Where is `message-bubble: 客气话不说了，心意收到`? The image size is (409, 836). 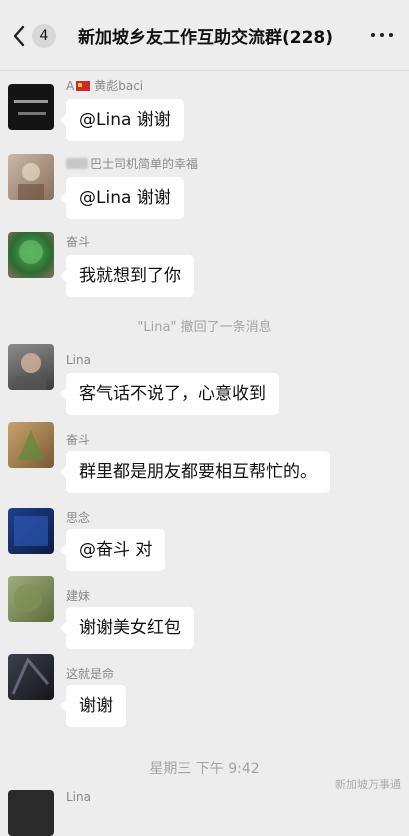 message-bubble: 客气话不说了，心意收到 is located at coordinates (169, 394).